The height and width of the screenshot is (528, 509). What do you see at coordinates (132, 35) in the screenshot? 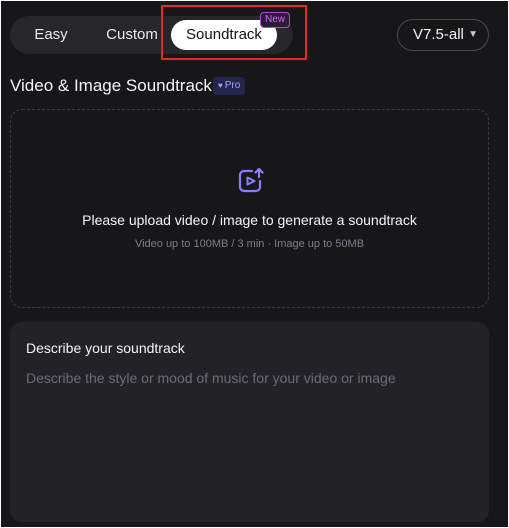
I see `tab-custom: Custom` at bounding box center [132, 35].